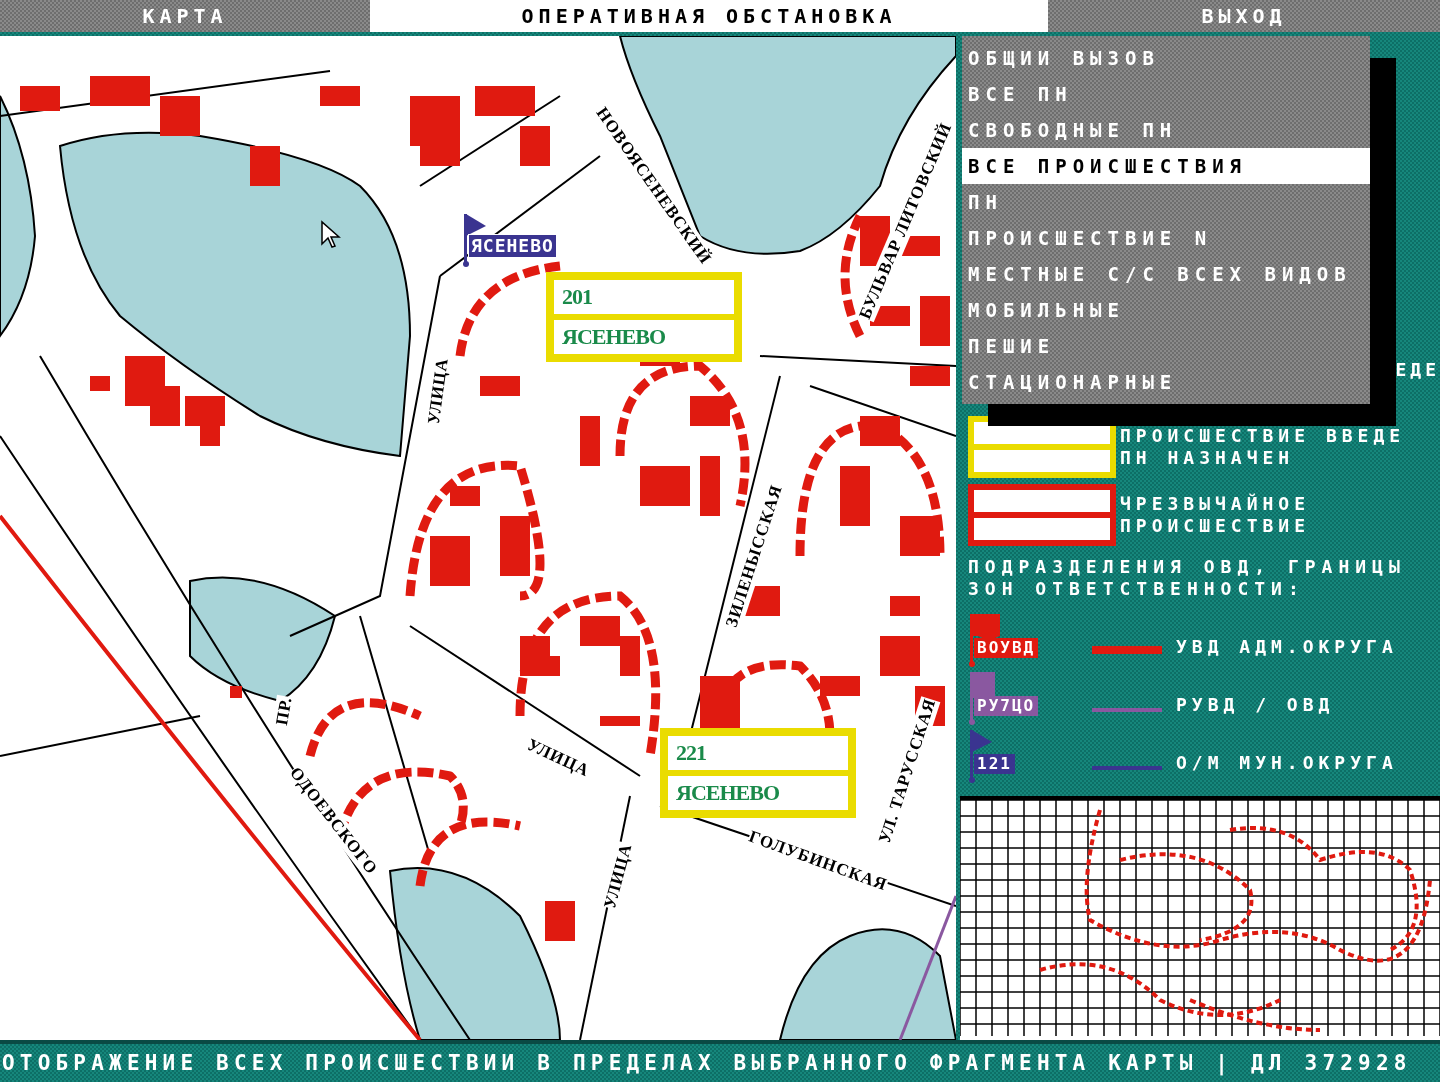 Image resolution: width=1440 pixels, height=1082 pixels. Describe the element at coordinates (644, 317) in the screenshot. I see `incident-marker: 201 ЯСЕНЕВО` at that location.